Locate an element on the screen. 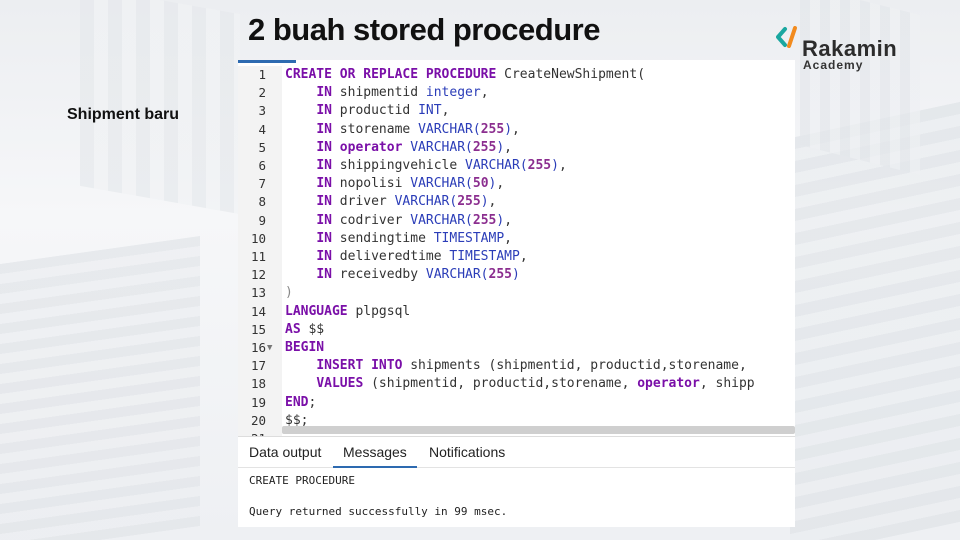 The height and width of the screenshot is (540, 960). line-number: 11 is located at coordinates (258, 256).